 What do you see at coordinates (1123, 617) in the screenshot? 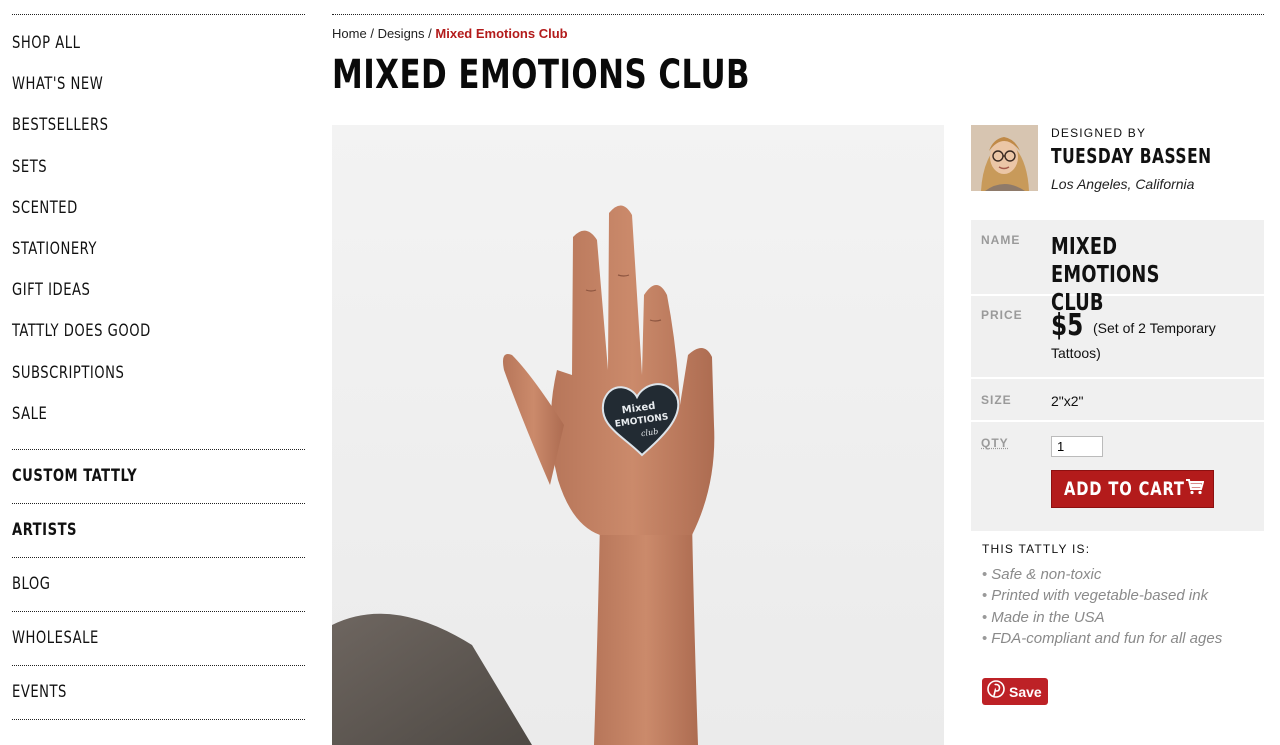
I see `feature-item: Made in the USA` at bounding box center [1123, 617].